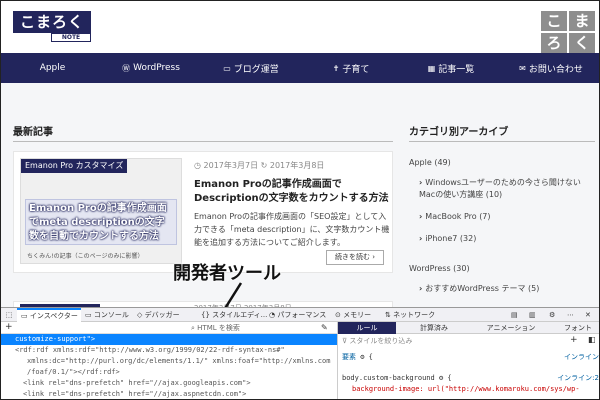 Image resolution: width=600 pixels, height=400 pixels. What do you see at coordinates (514, 315) in the screenshot?
I see `split-console-icon: ▤` at bounding box center [514, 315].